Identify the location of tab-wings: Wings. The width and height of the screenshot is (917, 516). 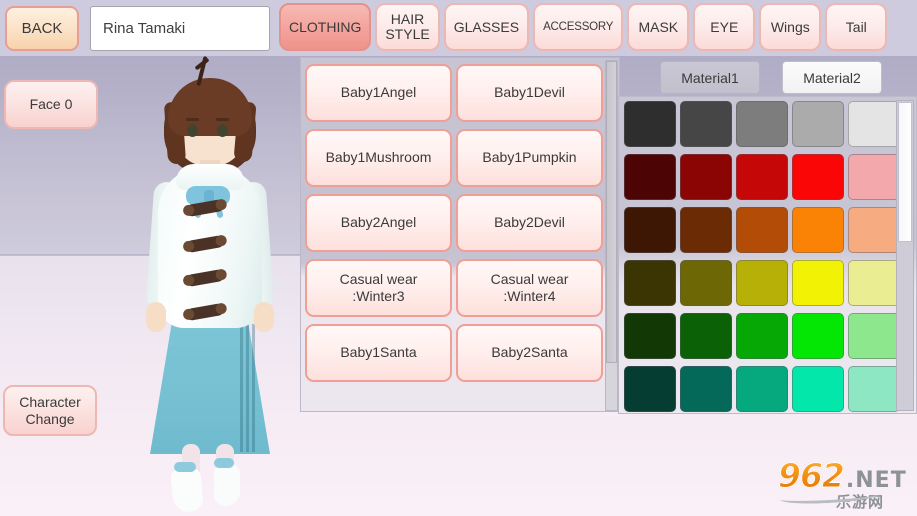
(790, 27).